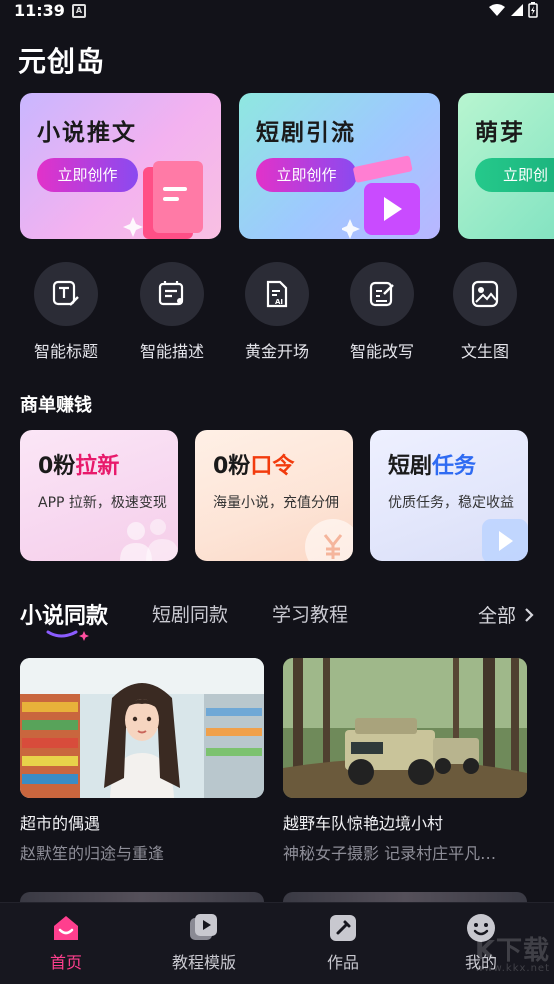 This screenshot has width=554, height=984. I want to click on quick-action-label: 智能改写, so click(381, 351).